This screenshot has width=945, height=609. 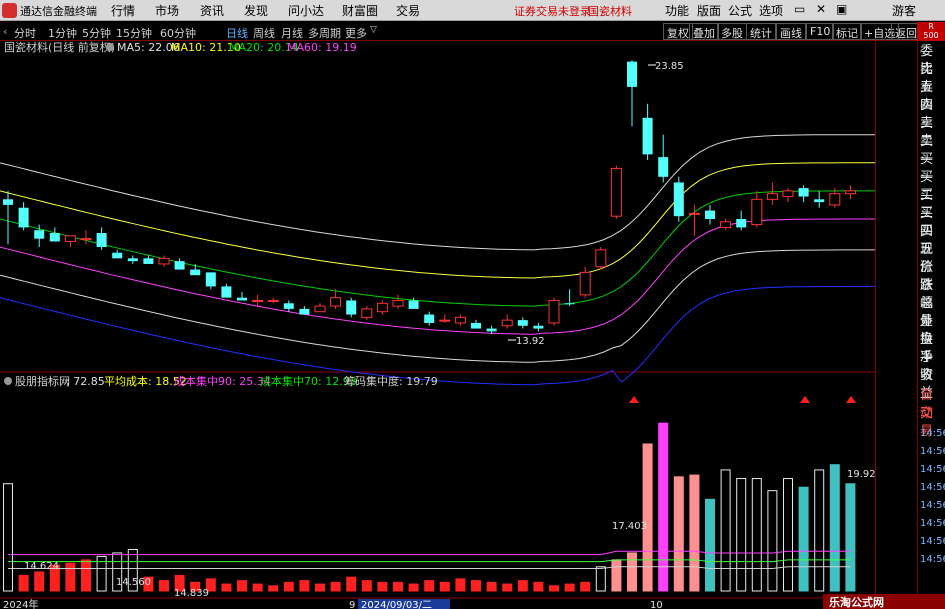 What do you see at coordinates (799, 9) in the screenshot?
I see `minimize-tray-icon: ▭` at bounding box center [799, 9].